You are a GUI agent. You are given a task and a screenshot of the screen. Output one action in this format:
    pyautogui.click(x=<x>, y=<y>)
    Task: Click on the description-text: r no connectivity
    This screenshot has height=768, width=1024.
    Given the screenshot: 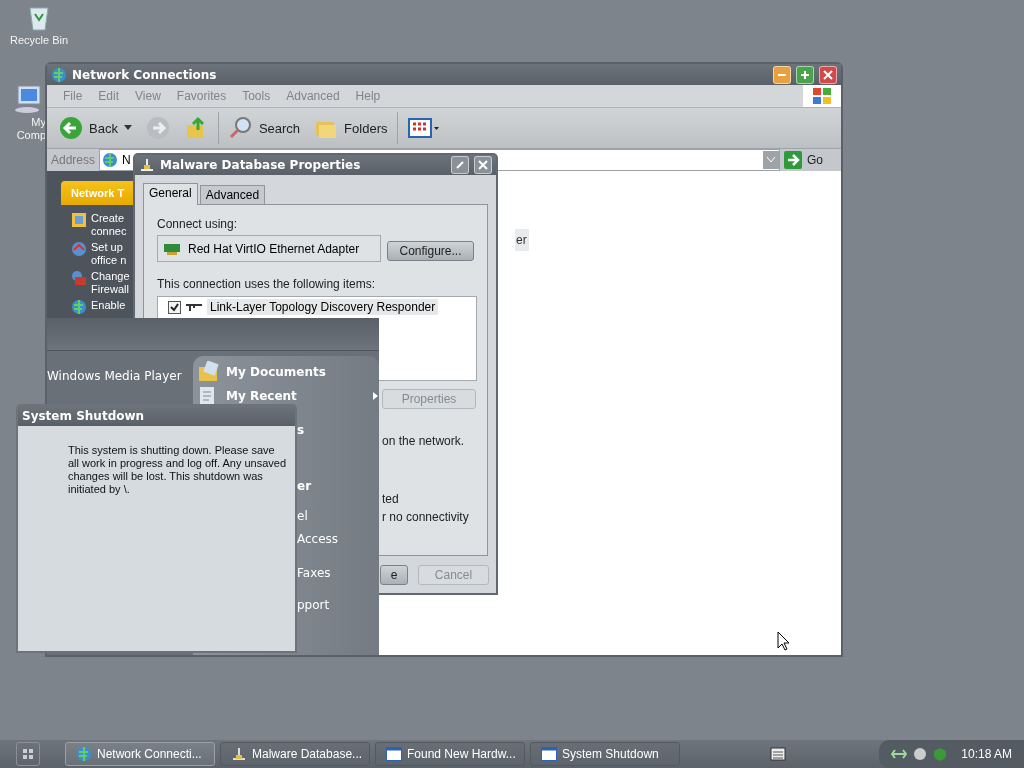 What is the action you would take?
    pyautogui.click(x=426, y=517)
    